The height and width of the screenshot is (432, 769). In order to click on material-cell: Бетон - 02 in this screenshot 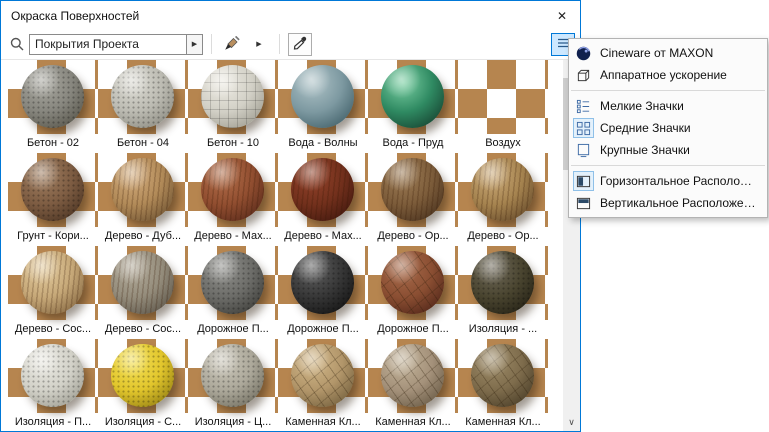, I will do `click(53, 106)`.